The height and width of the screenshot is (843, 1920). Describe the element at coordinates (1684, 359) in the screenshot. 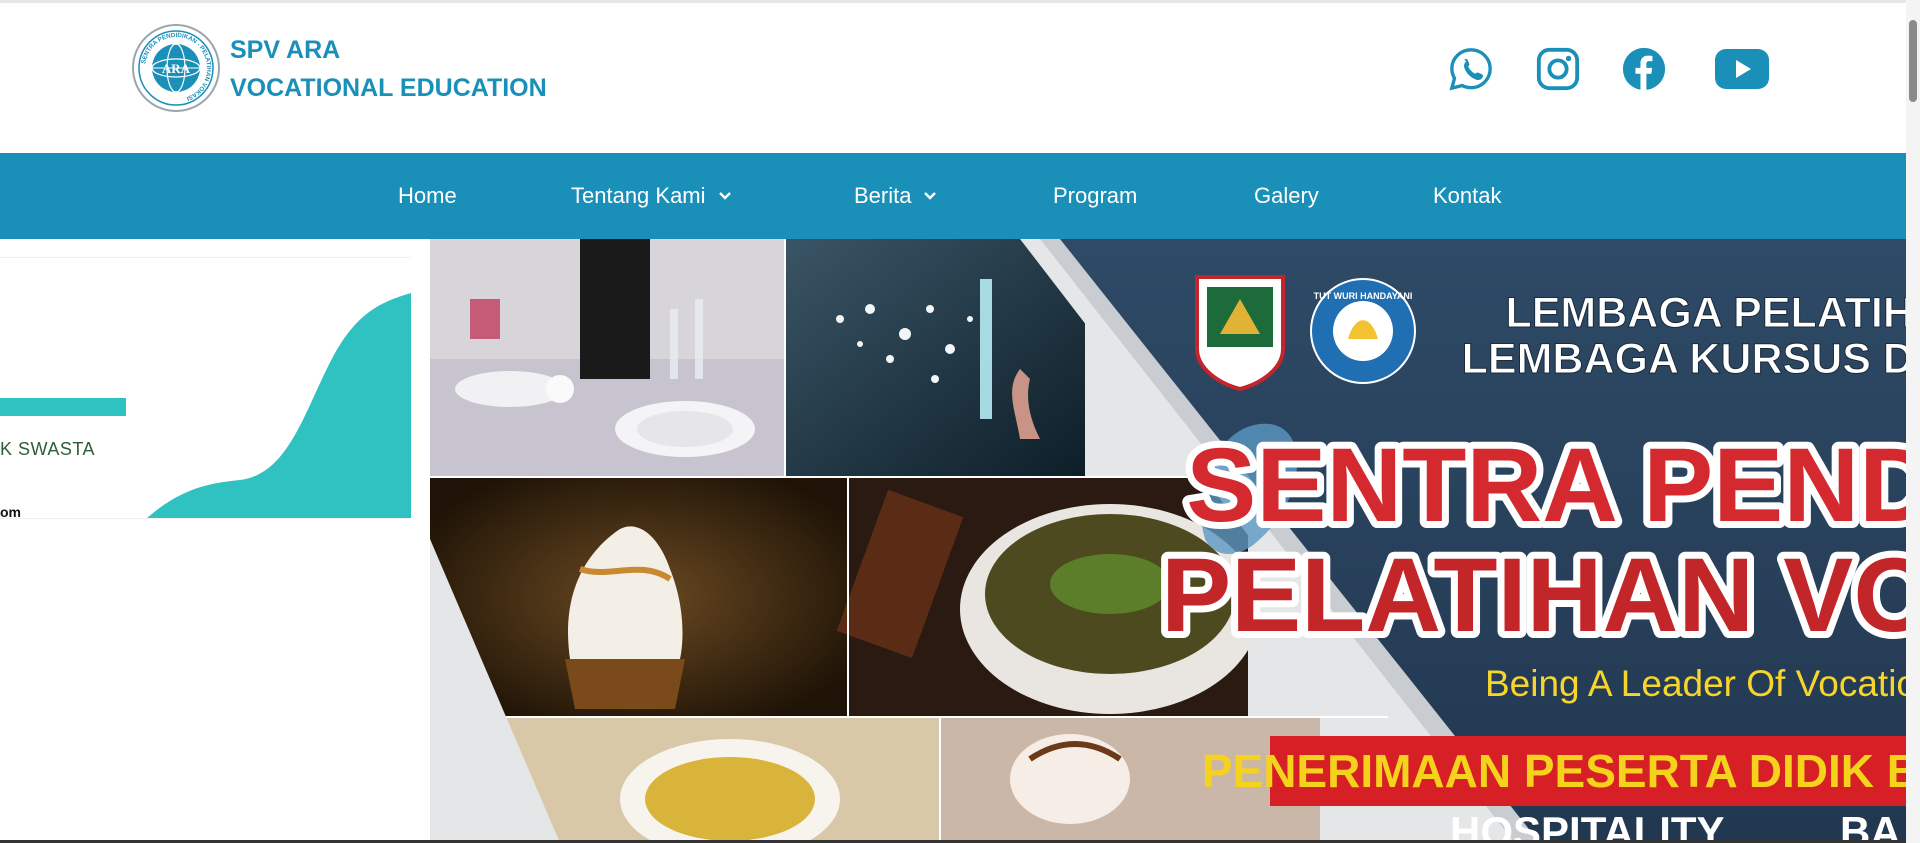

I see `svg-text: LEMBAGA KURSUS DA` at that location.